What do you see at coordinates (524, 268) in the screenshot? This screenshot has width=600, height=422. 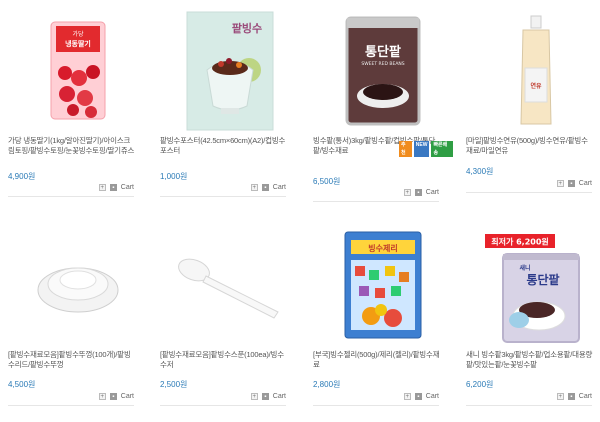 I see `p8-brand: 새니` at bounding box center [524, 268].